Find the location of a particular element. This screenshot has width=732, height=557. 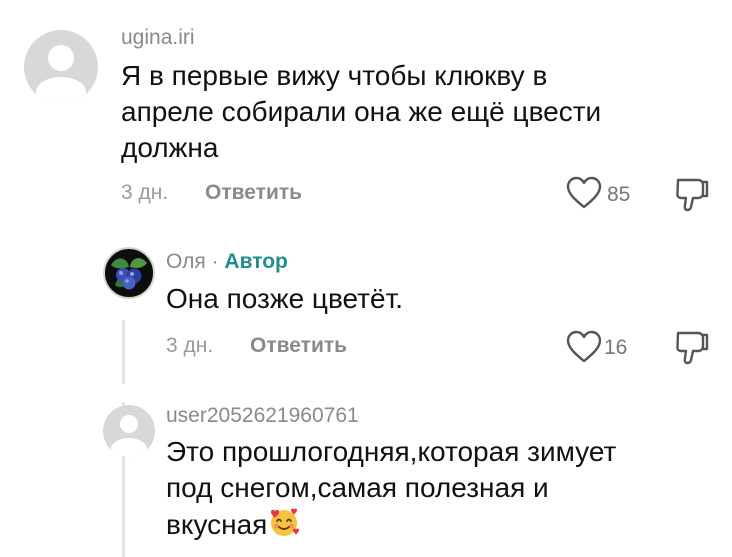

thread-line is located at coordinates (123, 352).